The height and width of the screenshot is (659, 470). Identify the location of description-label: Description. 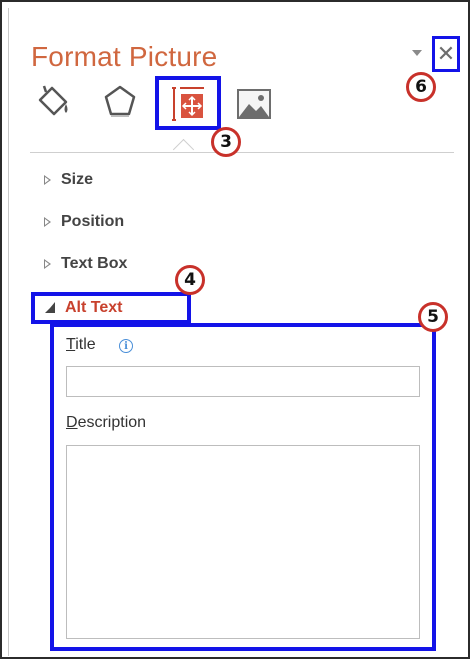
(106, 423).